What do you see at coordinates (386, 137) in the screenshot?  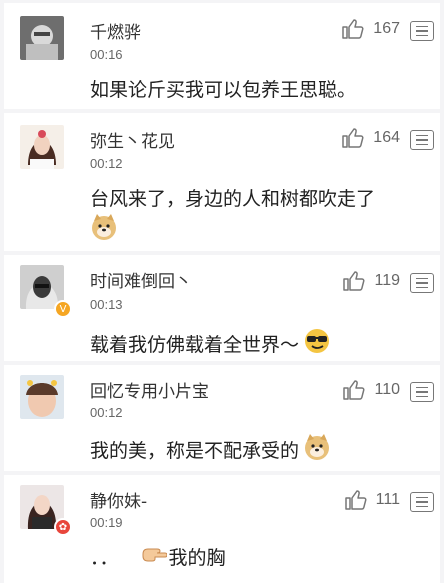 I see `like-count: 164` at bounding box center [386, 137].